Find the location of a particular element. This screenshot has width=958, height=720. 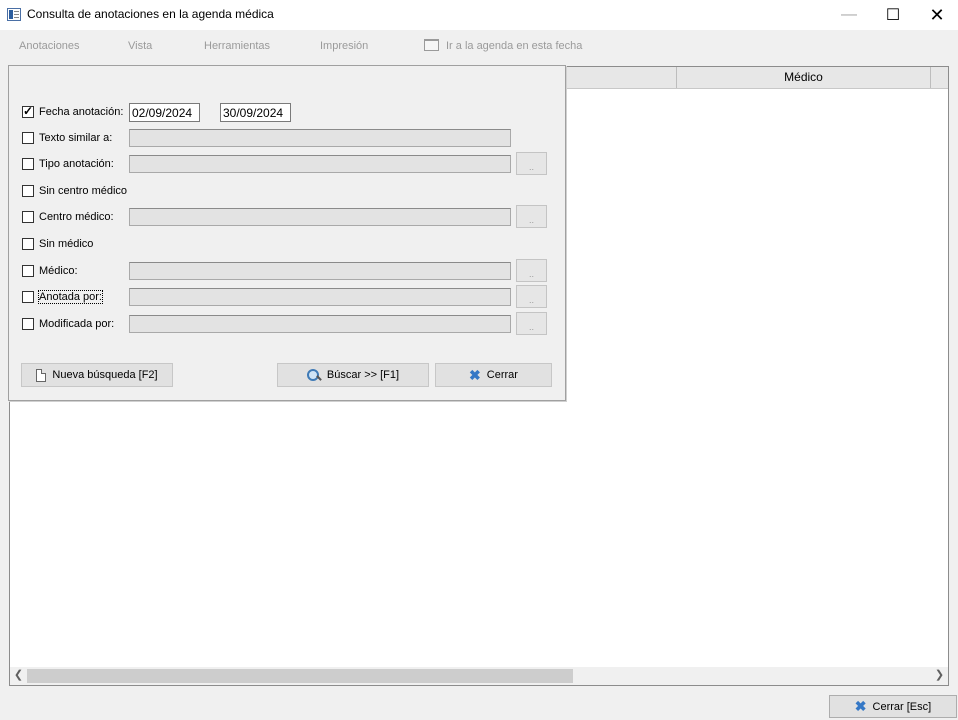

menu-impresion: Impresión is located at coordinates (344, 46).